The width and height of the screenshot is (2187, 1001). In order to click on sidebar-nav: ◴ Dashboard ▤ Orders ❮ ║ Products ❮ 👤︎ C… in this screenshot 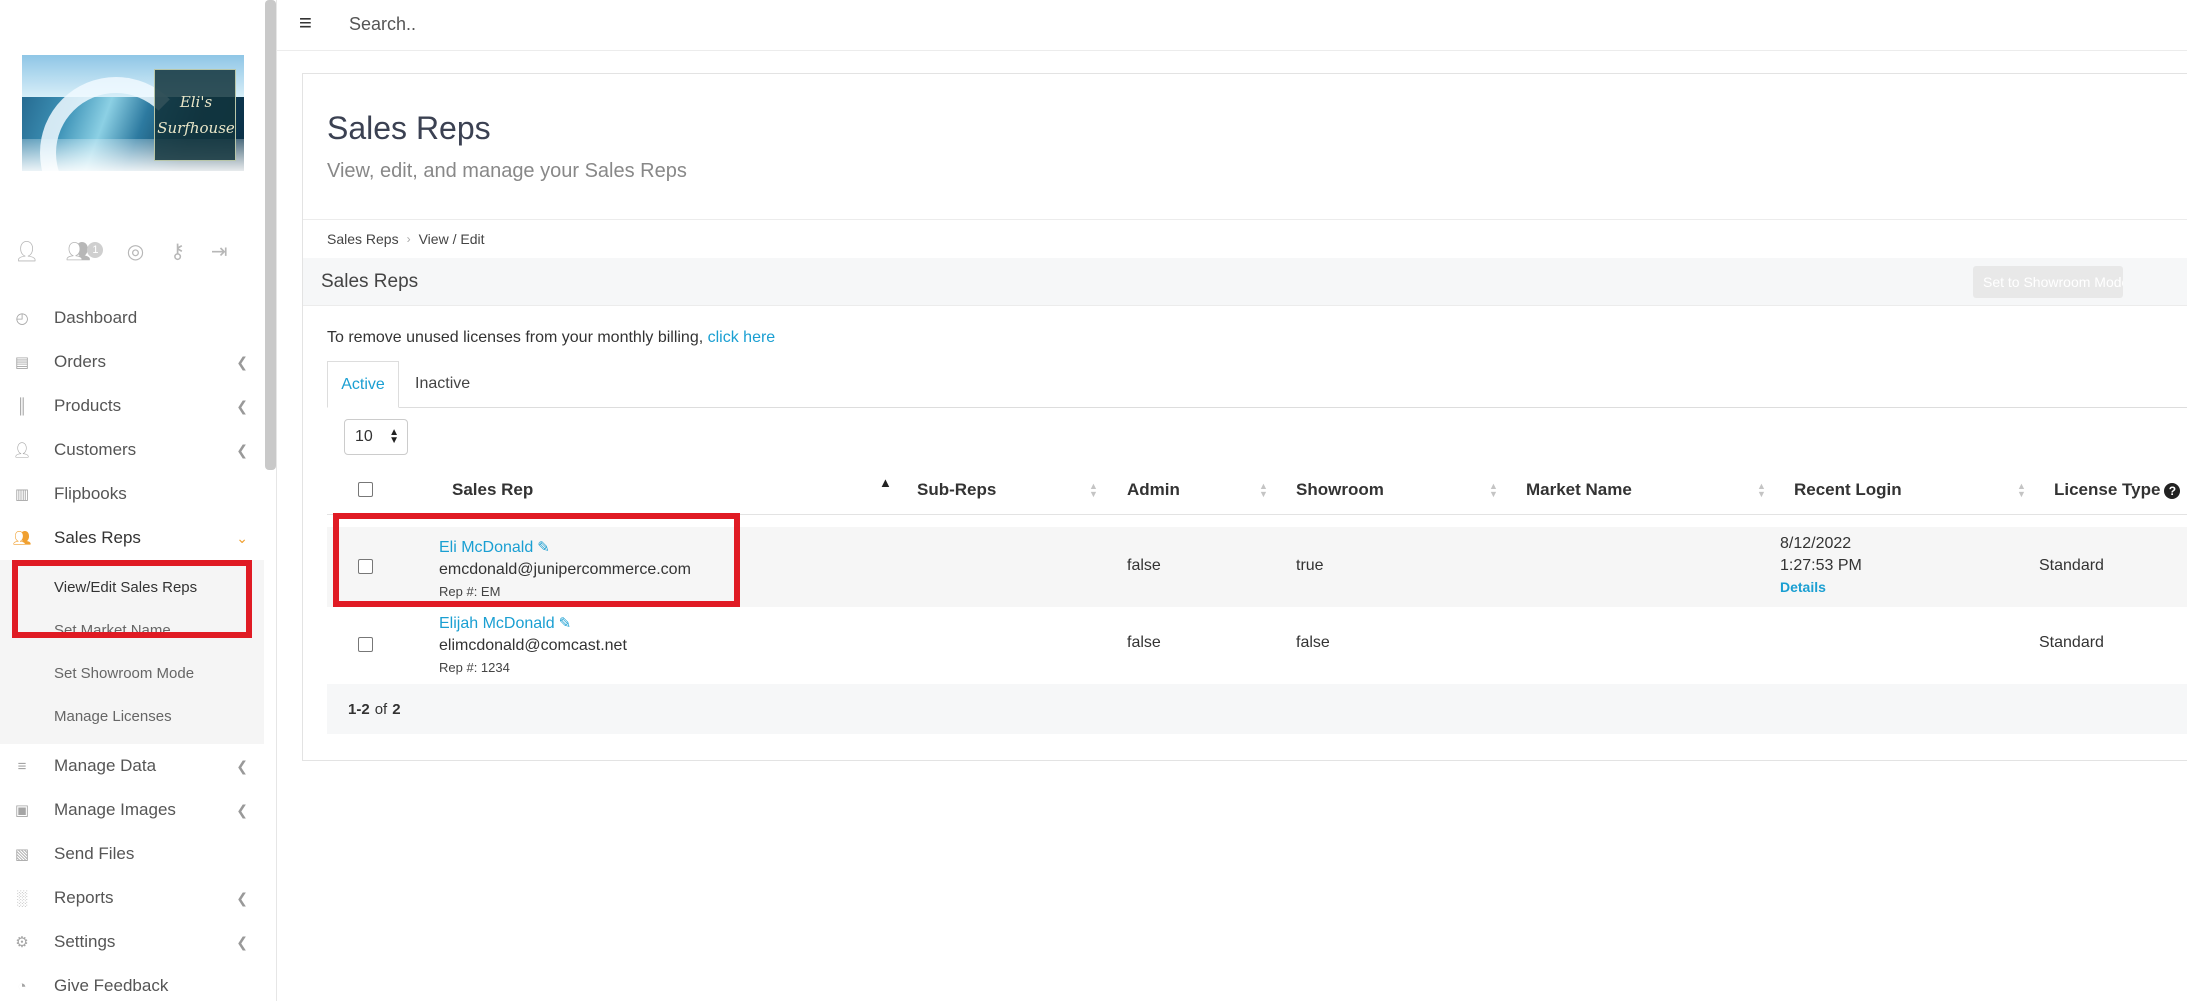, I will do `click(132, 648)`.